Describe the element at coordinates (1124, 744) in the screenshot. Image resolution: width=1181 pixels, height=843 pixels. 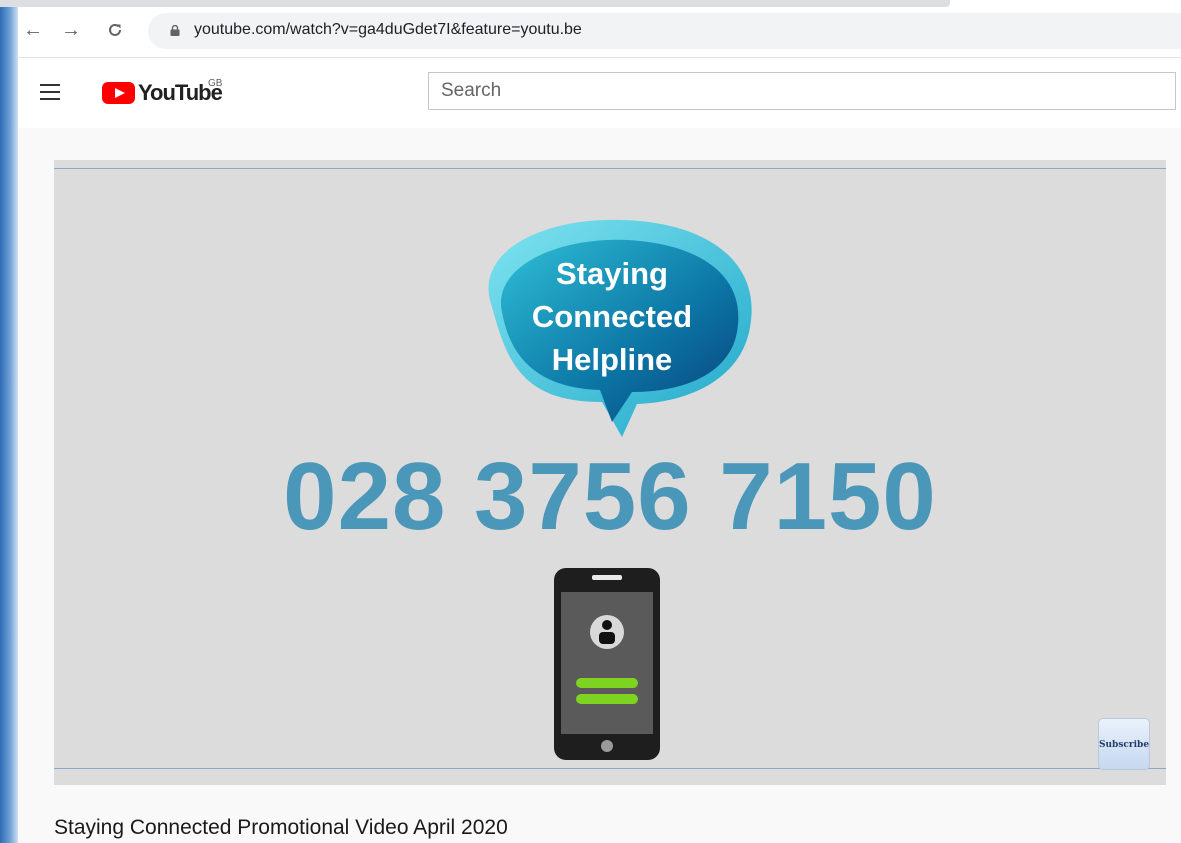
I see `subscribe-button: Subscribe` at that location.